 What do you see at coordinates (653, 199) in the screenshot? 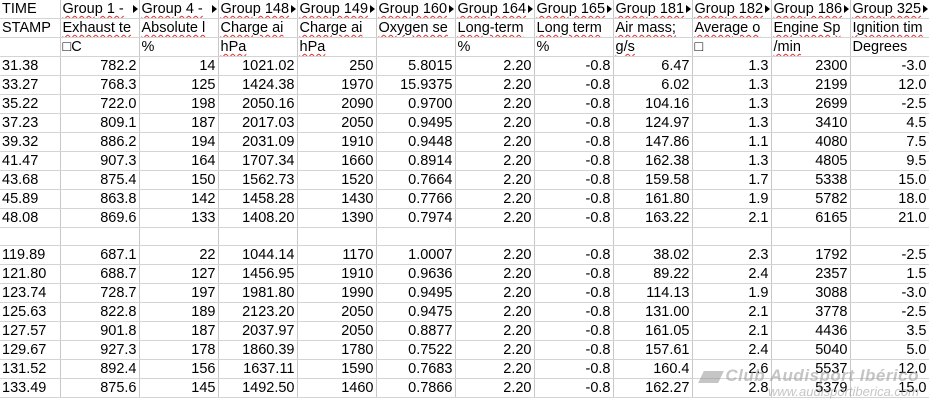
I see `table-cell: 161.80` at bounding box center [653, 199].